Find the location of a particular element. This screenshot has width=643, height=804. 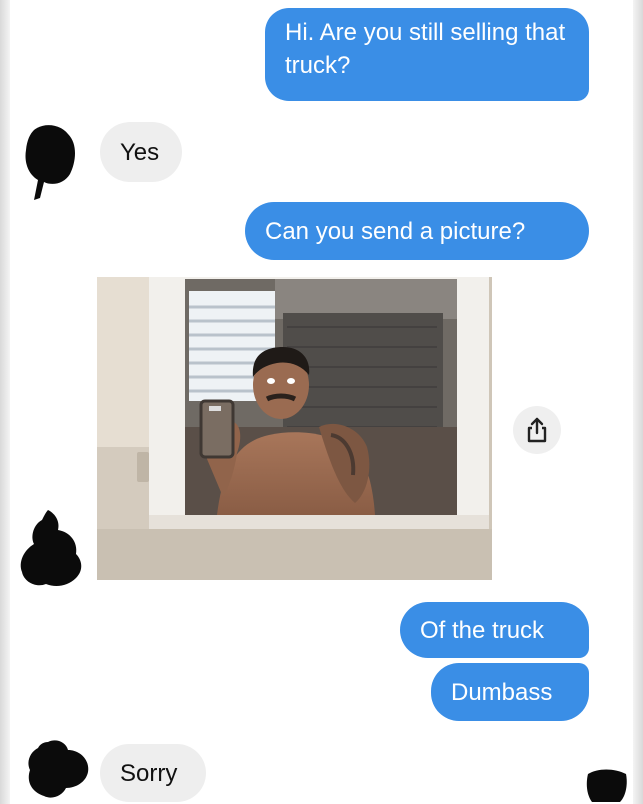

incoming-message-bubble: Sorry is located at coordinates (153, 773).